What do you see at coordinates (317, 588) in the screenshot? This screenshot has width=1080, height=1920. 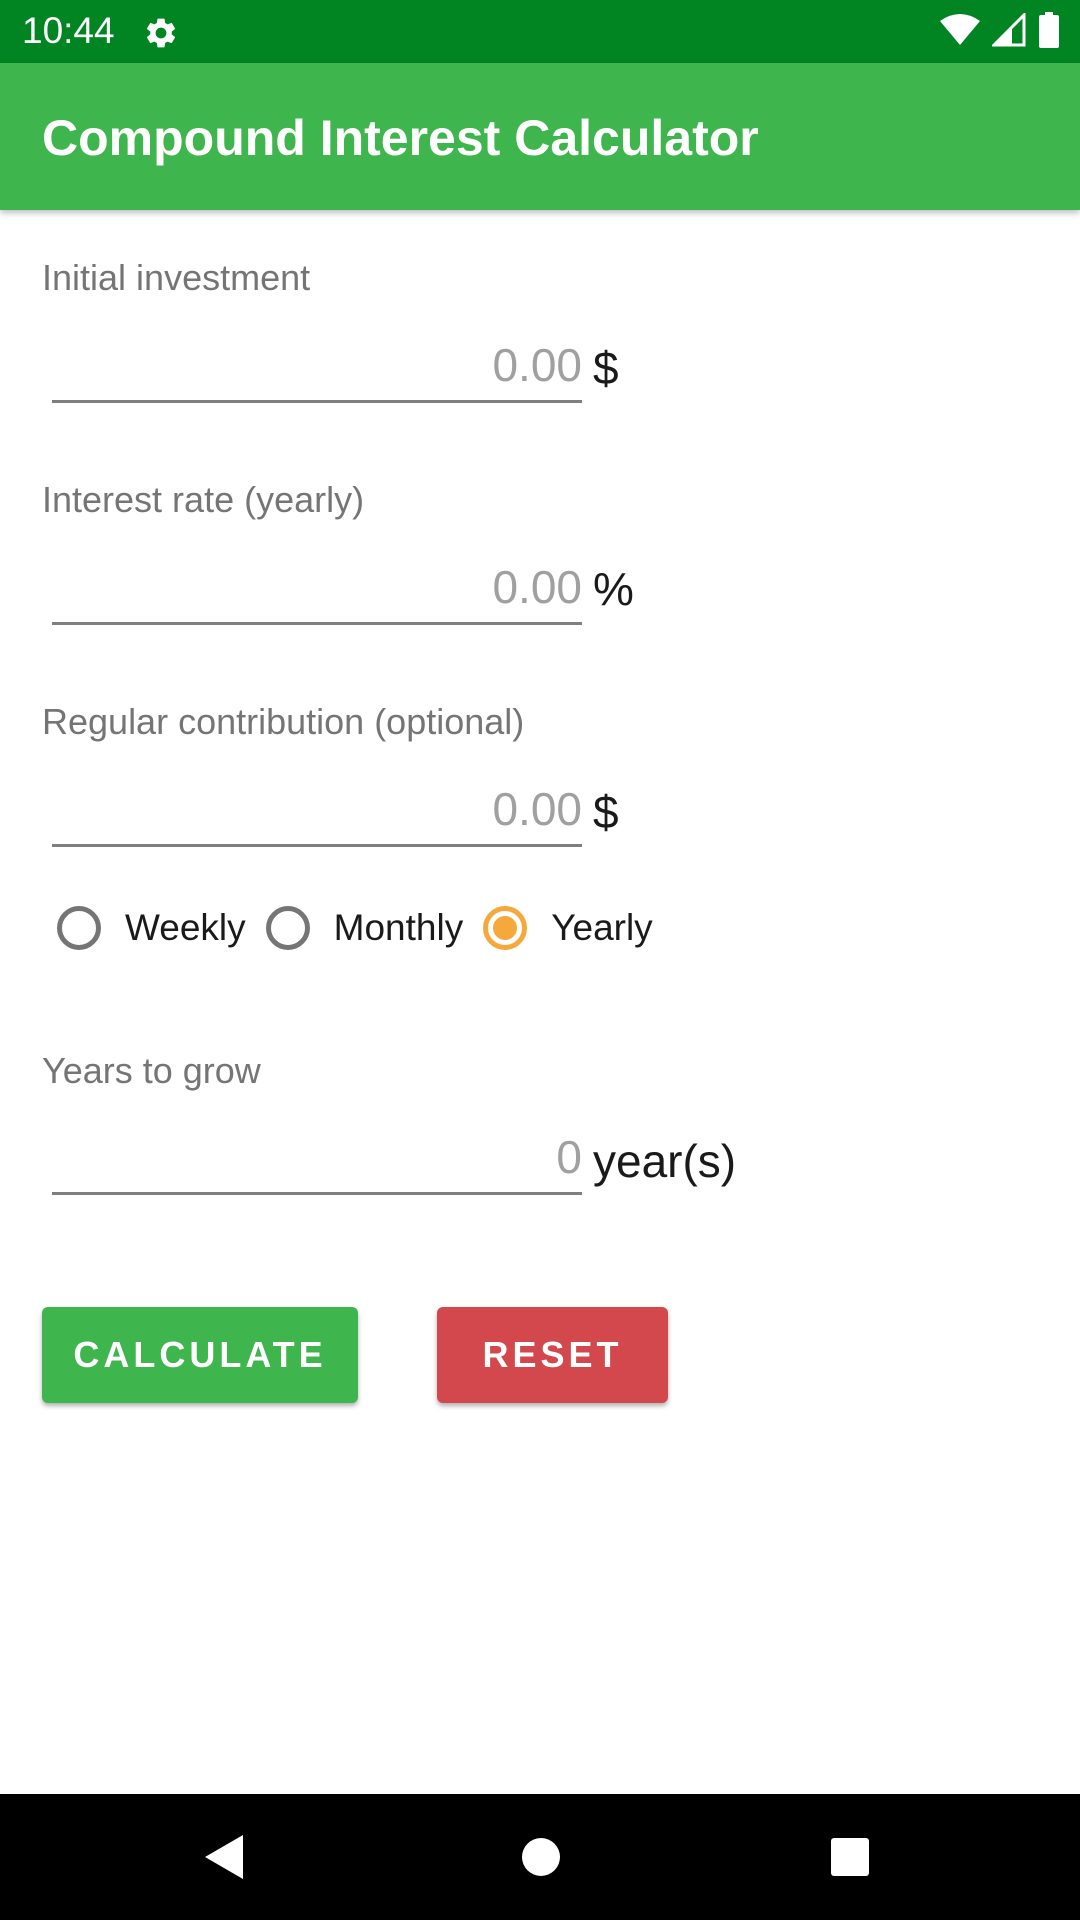 I see `interest-rate-input` at bounding box center [317, 588].